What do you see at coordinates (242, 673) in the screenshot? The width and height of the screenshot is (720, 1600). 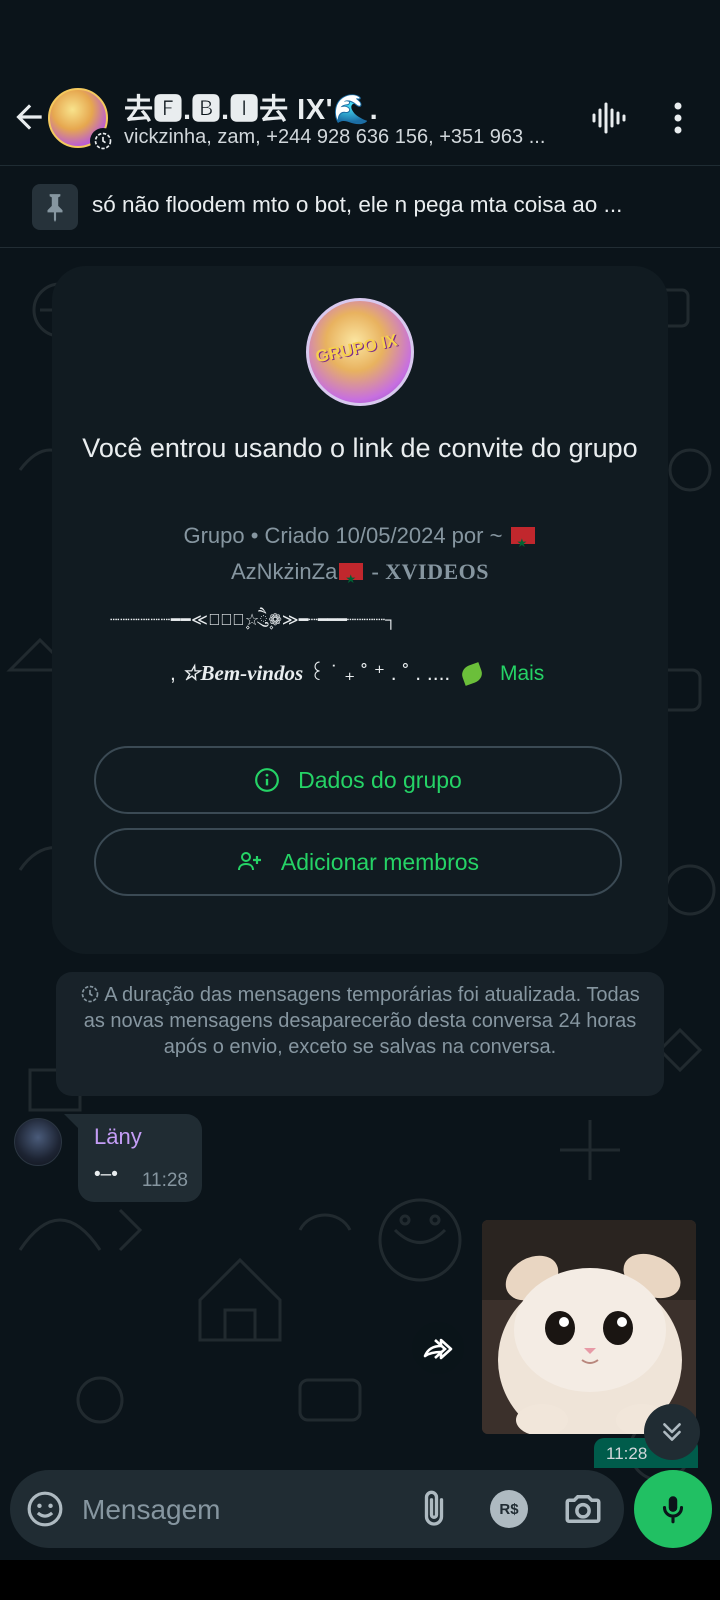 I see `welcome-text: ☆Bem-vindos` at bounding box center [242, 673].